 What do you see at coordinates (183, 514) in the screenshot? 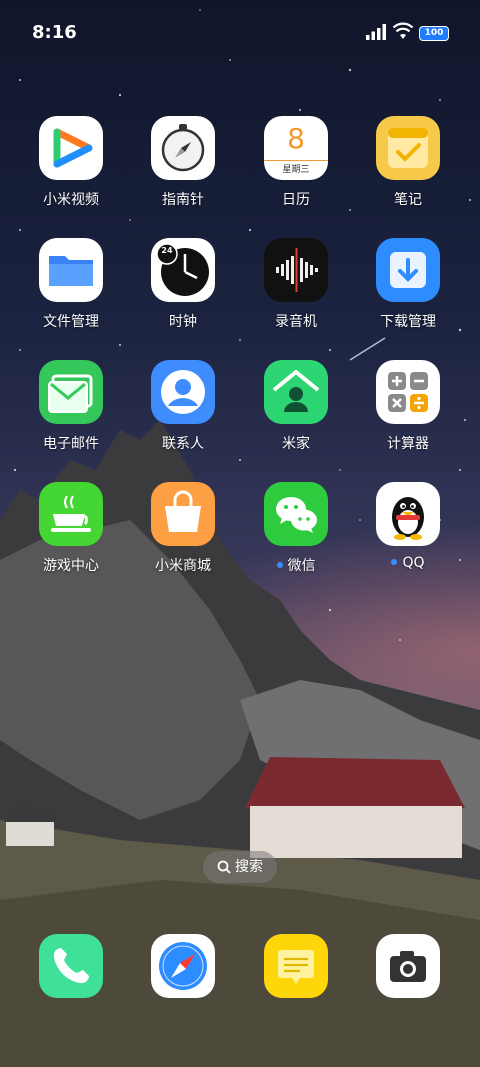
I see `mi-store-icon` at bounding box center [183, 514].